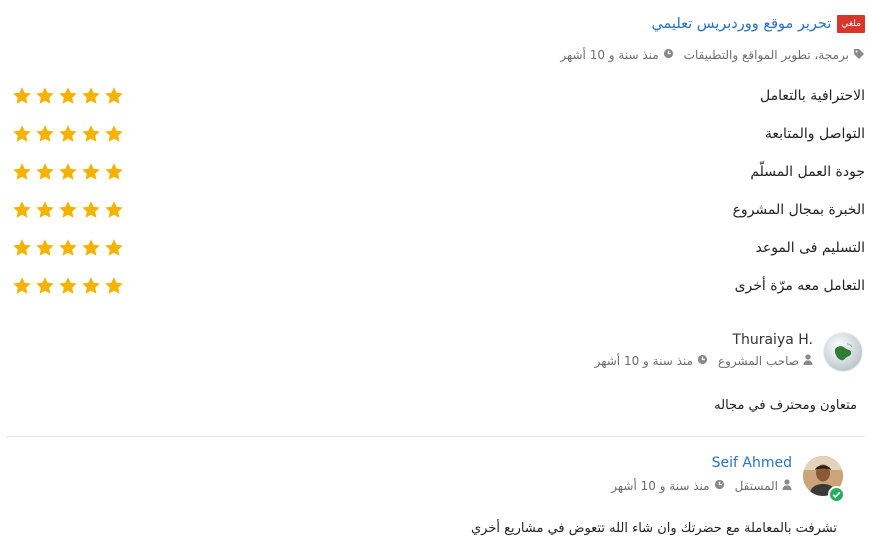 This screenshot has width=871, height=550. I want to click on reviewer-meta: صاحب المشروع منذ سنة و 10 أشهر, so click(704, 361).